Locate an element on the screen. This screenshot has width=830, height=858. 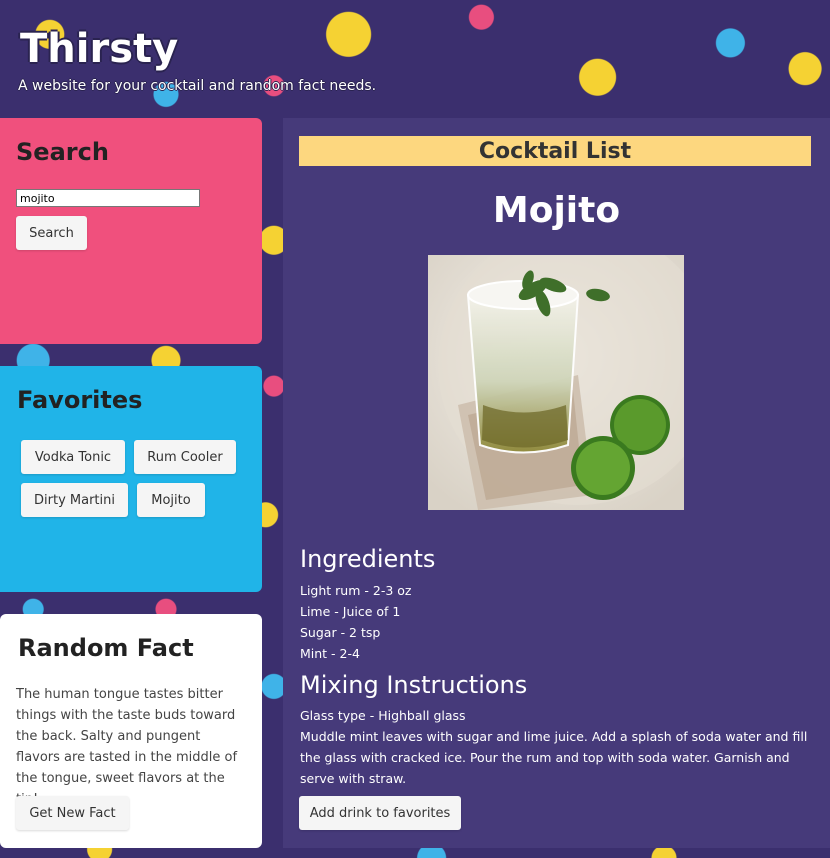
list-item: Sugar - 2 tsp is located at coordinates (340, 632).